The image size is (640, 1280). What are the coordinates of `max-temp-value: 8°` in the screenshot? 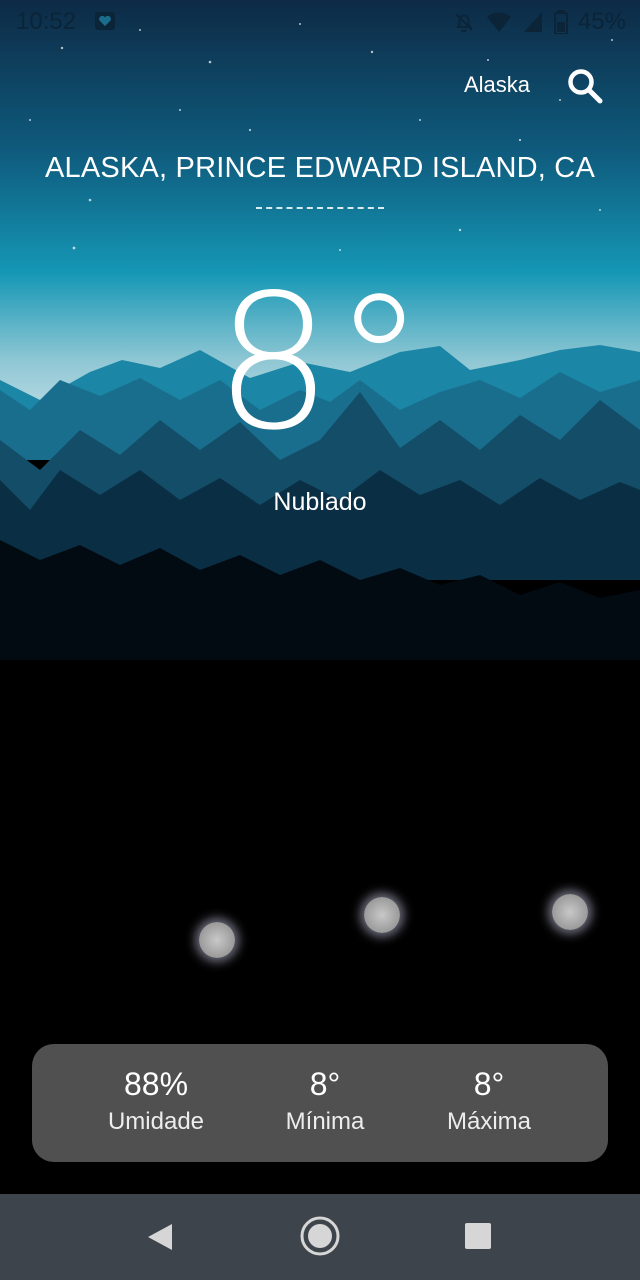 It's located at (489, 1084).